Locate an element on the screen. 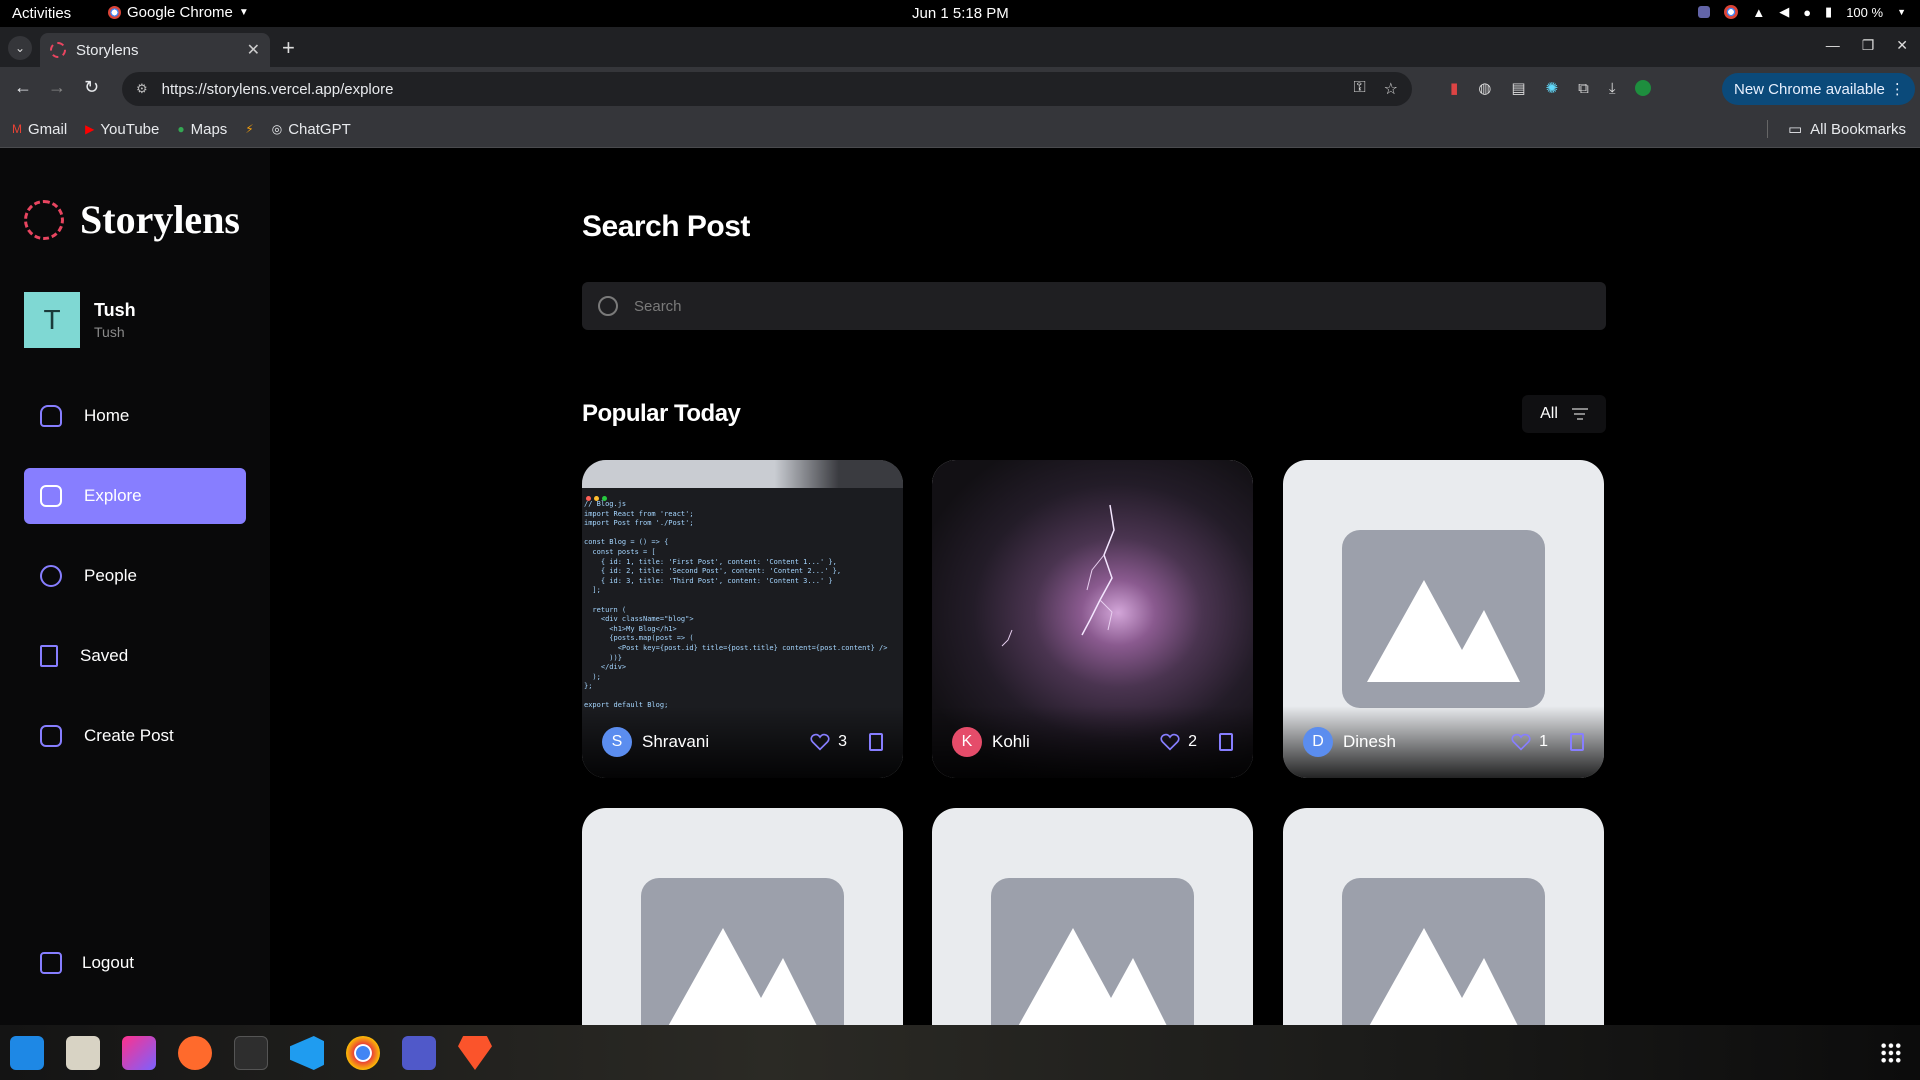 The height and width of the screenshot is (1080, 1920). filter-dropdown: All is located at coordinates (1564, 414).